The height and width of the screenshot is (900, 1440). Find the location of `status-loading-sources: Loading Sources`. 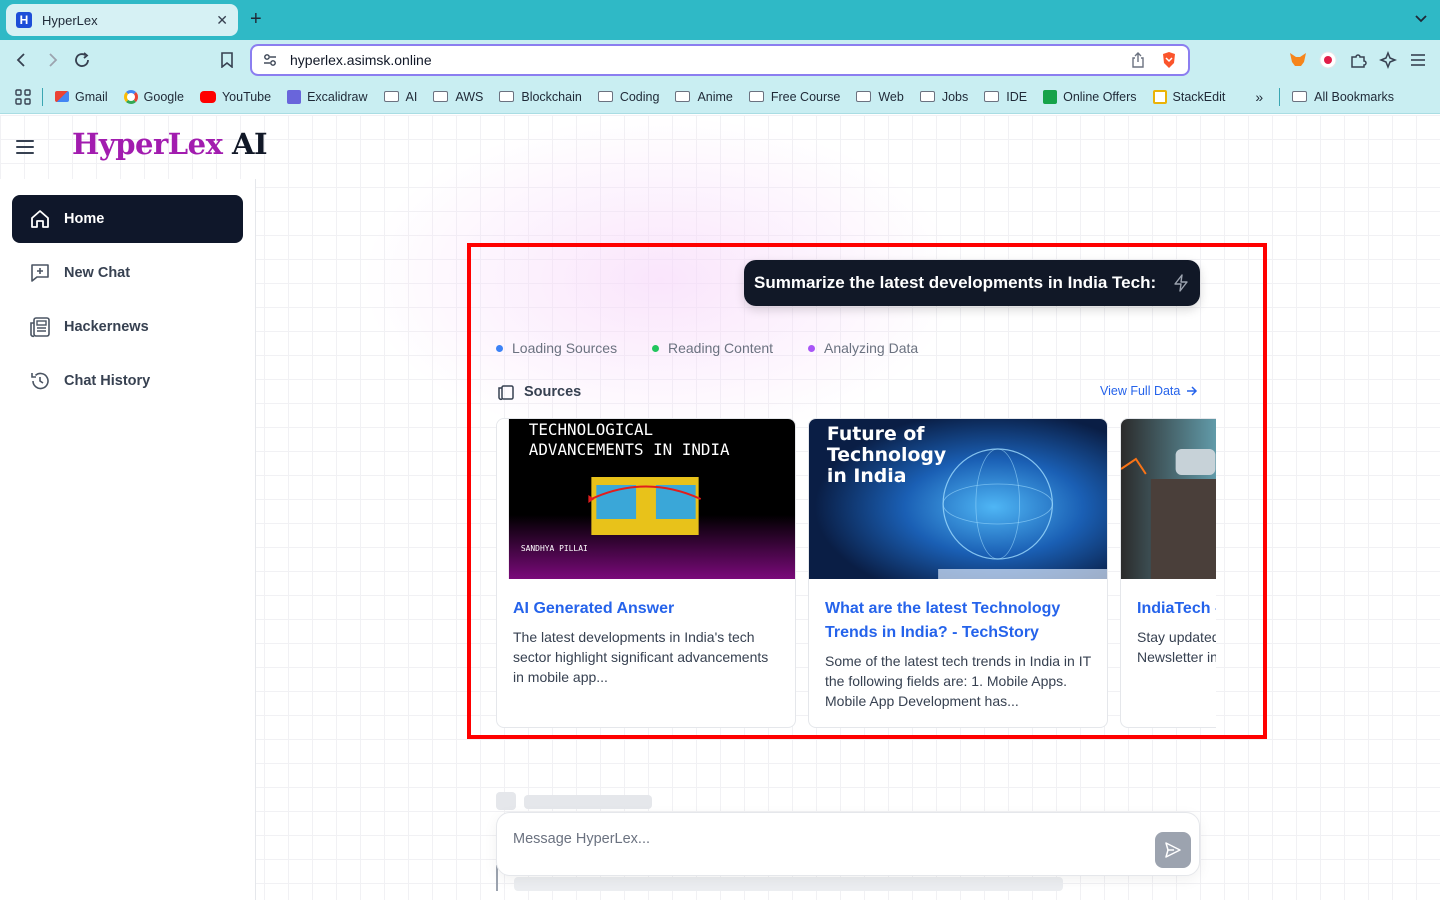

status-loading-sources: Loading Sources is located at coordinates (556, 348).